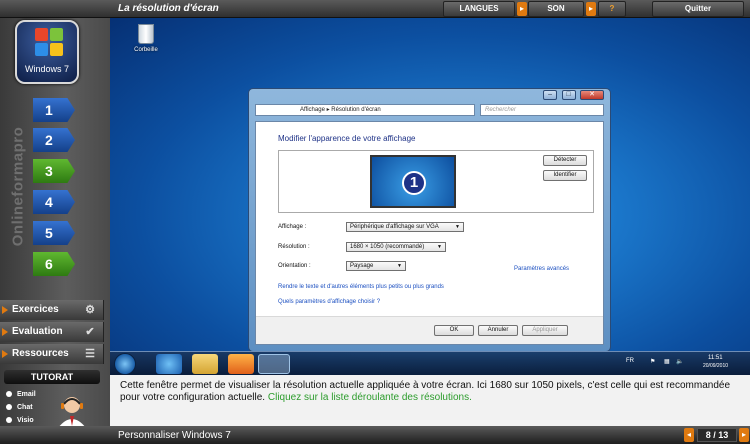 Image resolution: width=750 pixels, height=444 pixels. I want to click on checkmark-icon: ✔, so click(90, 332).